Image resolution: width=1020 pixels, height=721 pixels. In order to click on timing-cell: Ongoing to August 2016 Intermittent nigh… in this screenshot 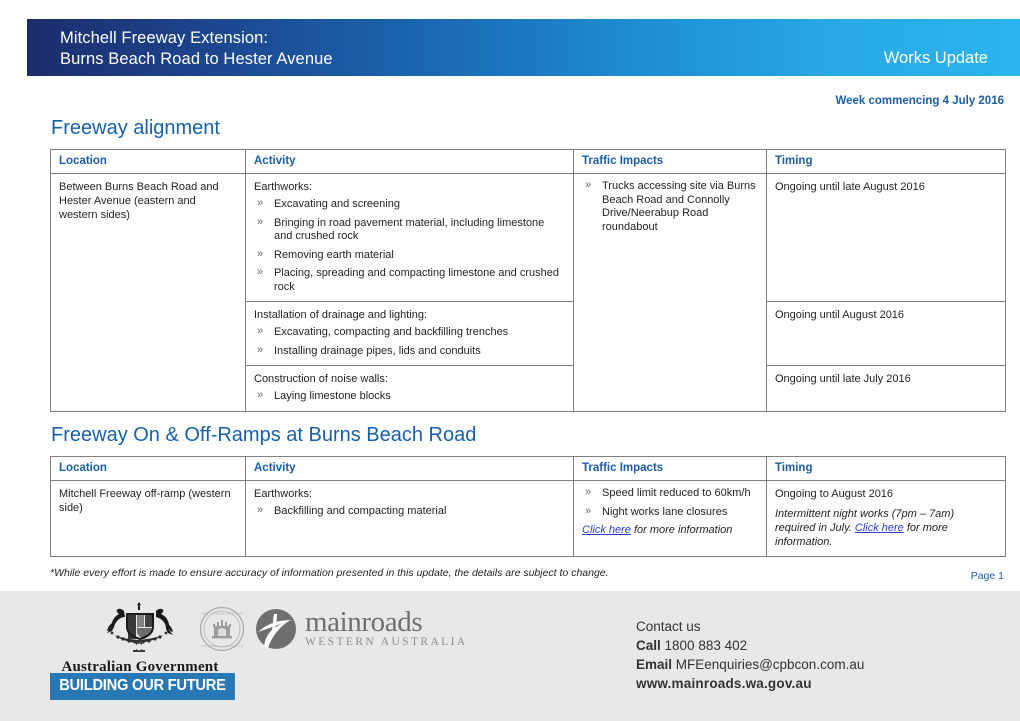, I will do `click(886, 518)`.